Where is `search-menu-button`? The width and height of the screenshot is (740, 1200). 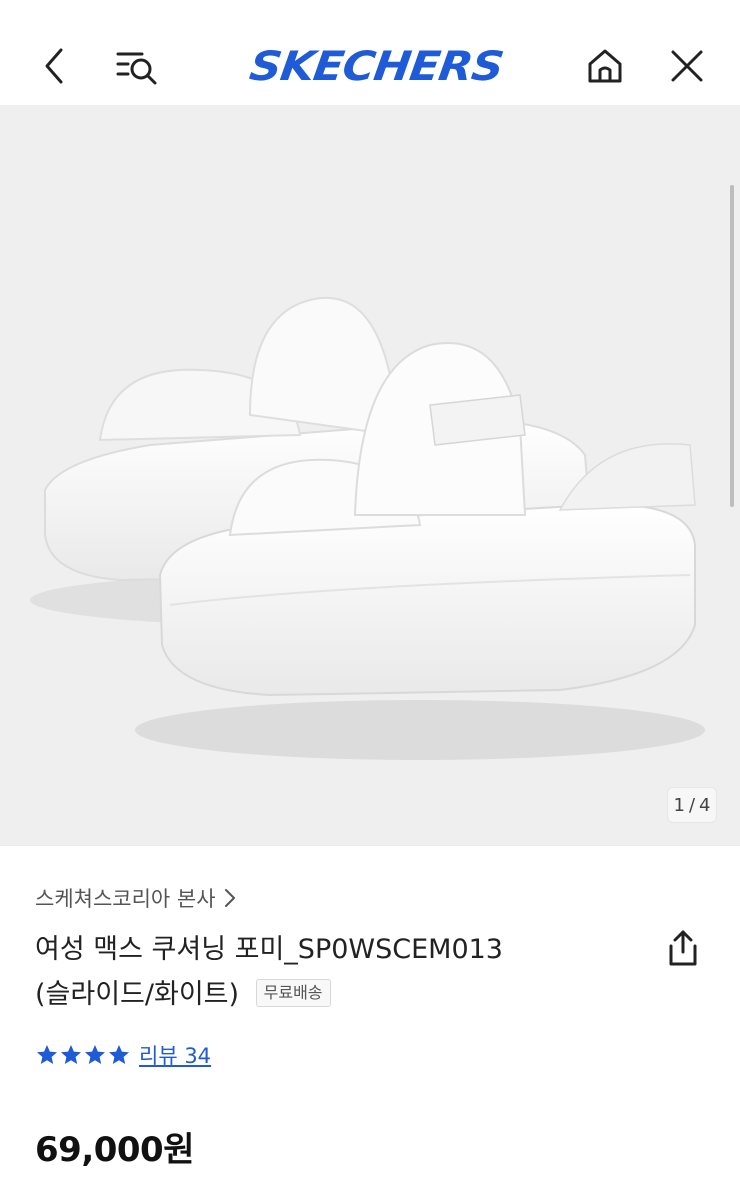
search-menu-button is located at coordinates (136, 66).